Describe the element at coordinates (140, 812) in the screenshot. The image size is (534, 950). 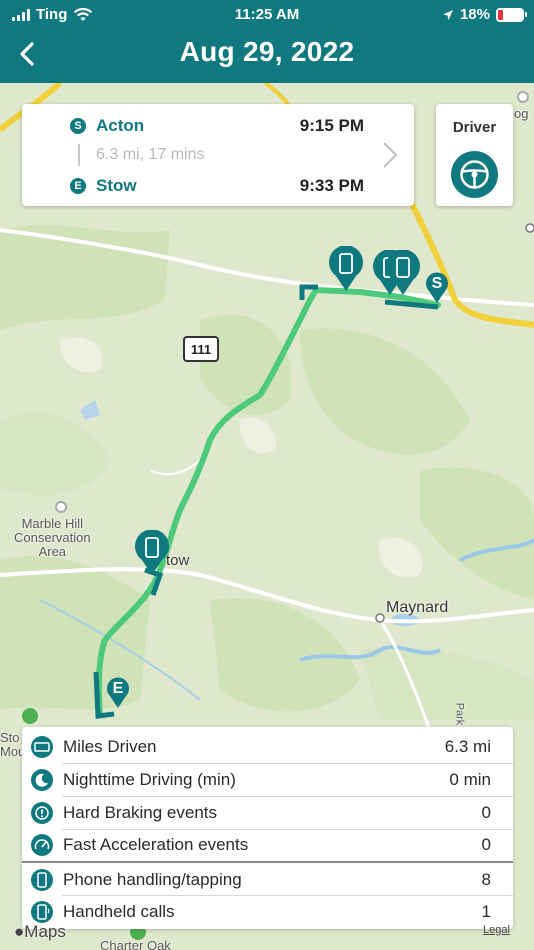
I see `stat-label: Hard Braking events` at that location.